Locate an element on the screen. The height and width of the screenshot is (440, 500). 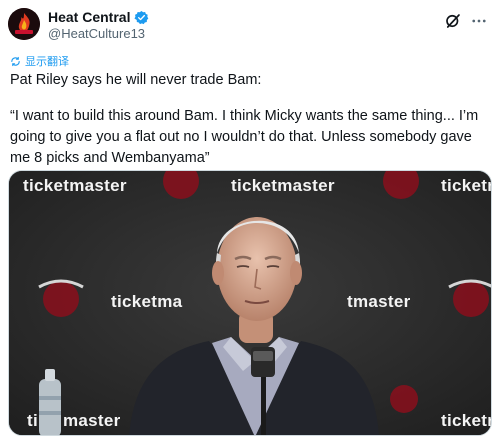
name-row: Heat Central is located at coordinates (98, 17).